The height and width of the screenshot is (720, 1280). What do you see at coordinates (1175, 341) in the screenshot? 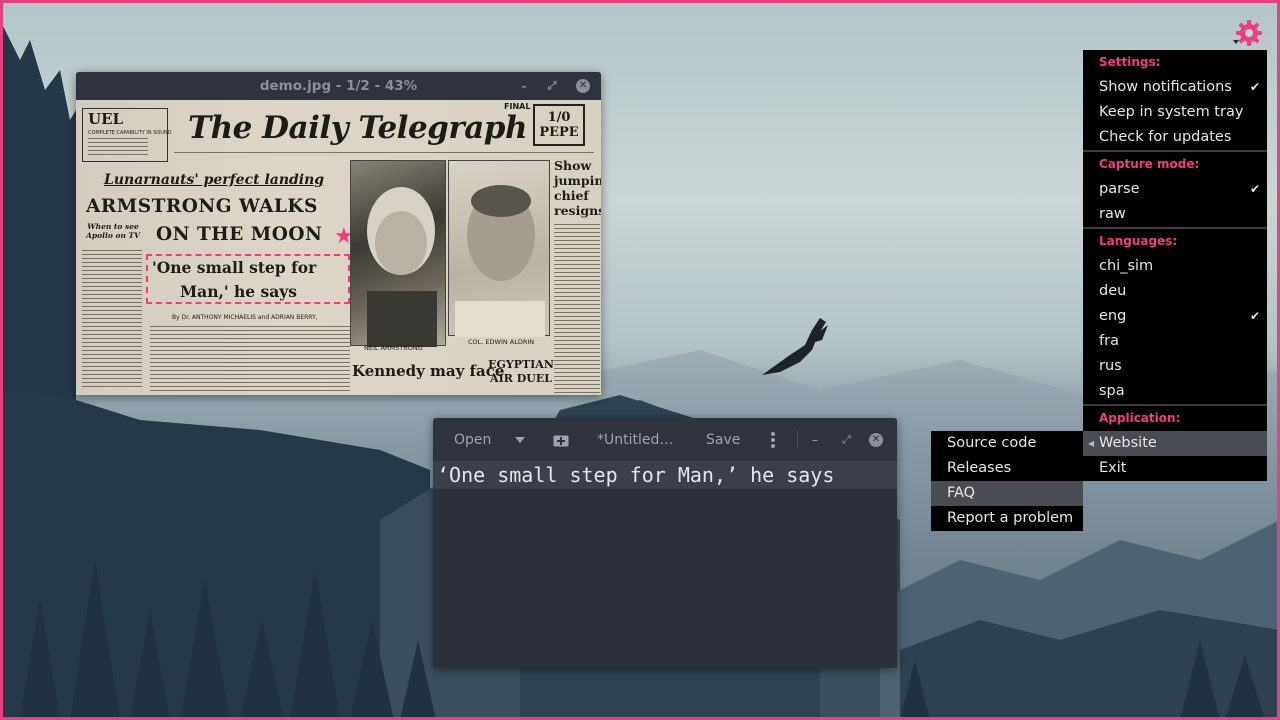
I see `menu-item-fra: fra` at bounding box center [1175, 341].